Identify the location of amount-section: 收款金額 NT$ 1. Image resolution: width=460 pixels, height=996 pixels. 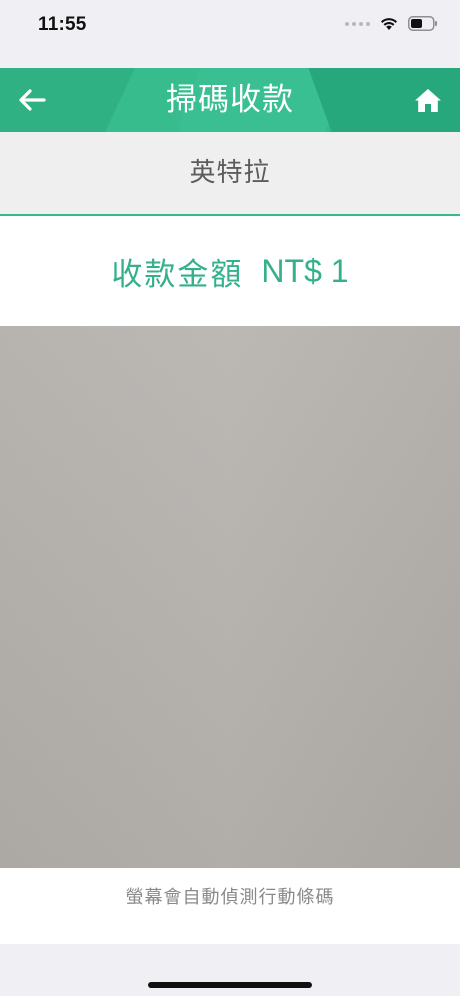
(230, 271).